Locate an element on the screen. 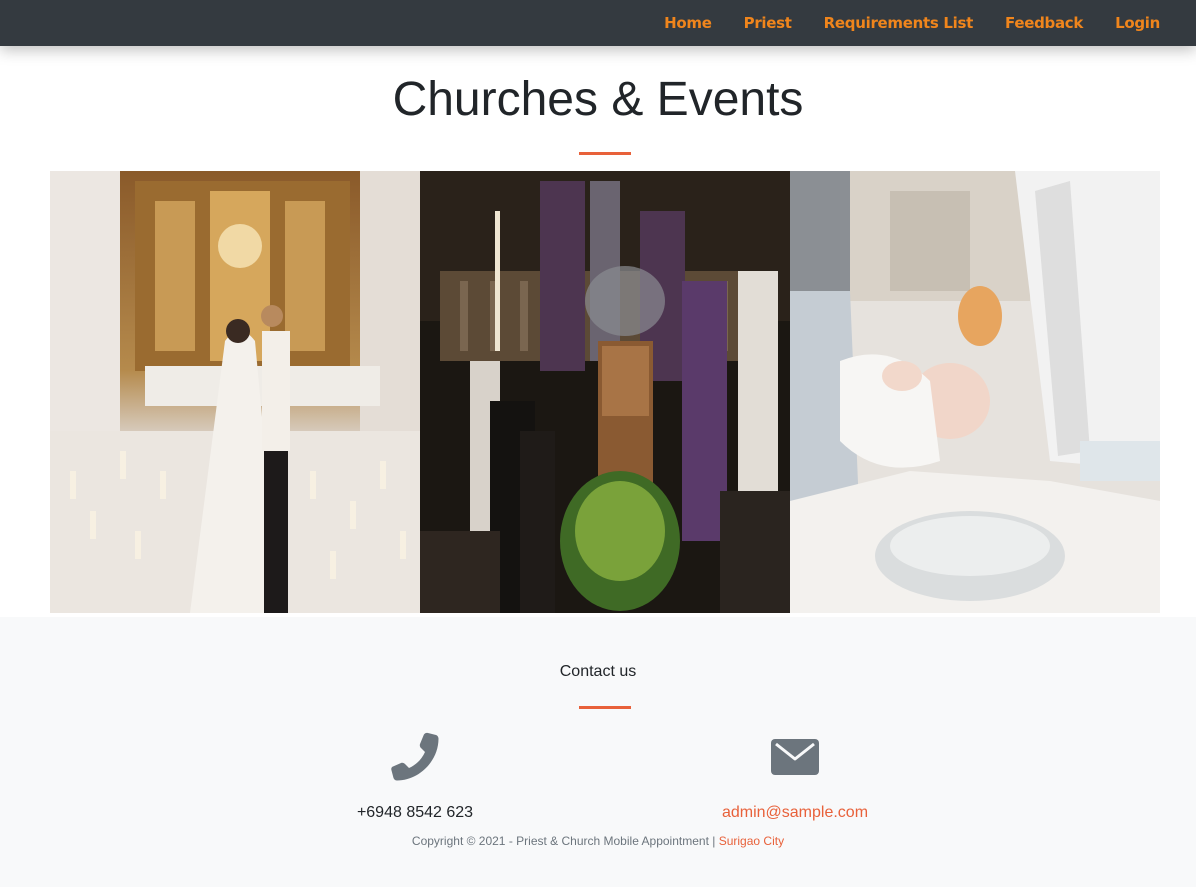 Image resolution: width=1196 pixels, height=887 pixels. nav-link-feedback: Feedback is located at coordinates (1044, 23).